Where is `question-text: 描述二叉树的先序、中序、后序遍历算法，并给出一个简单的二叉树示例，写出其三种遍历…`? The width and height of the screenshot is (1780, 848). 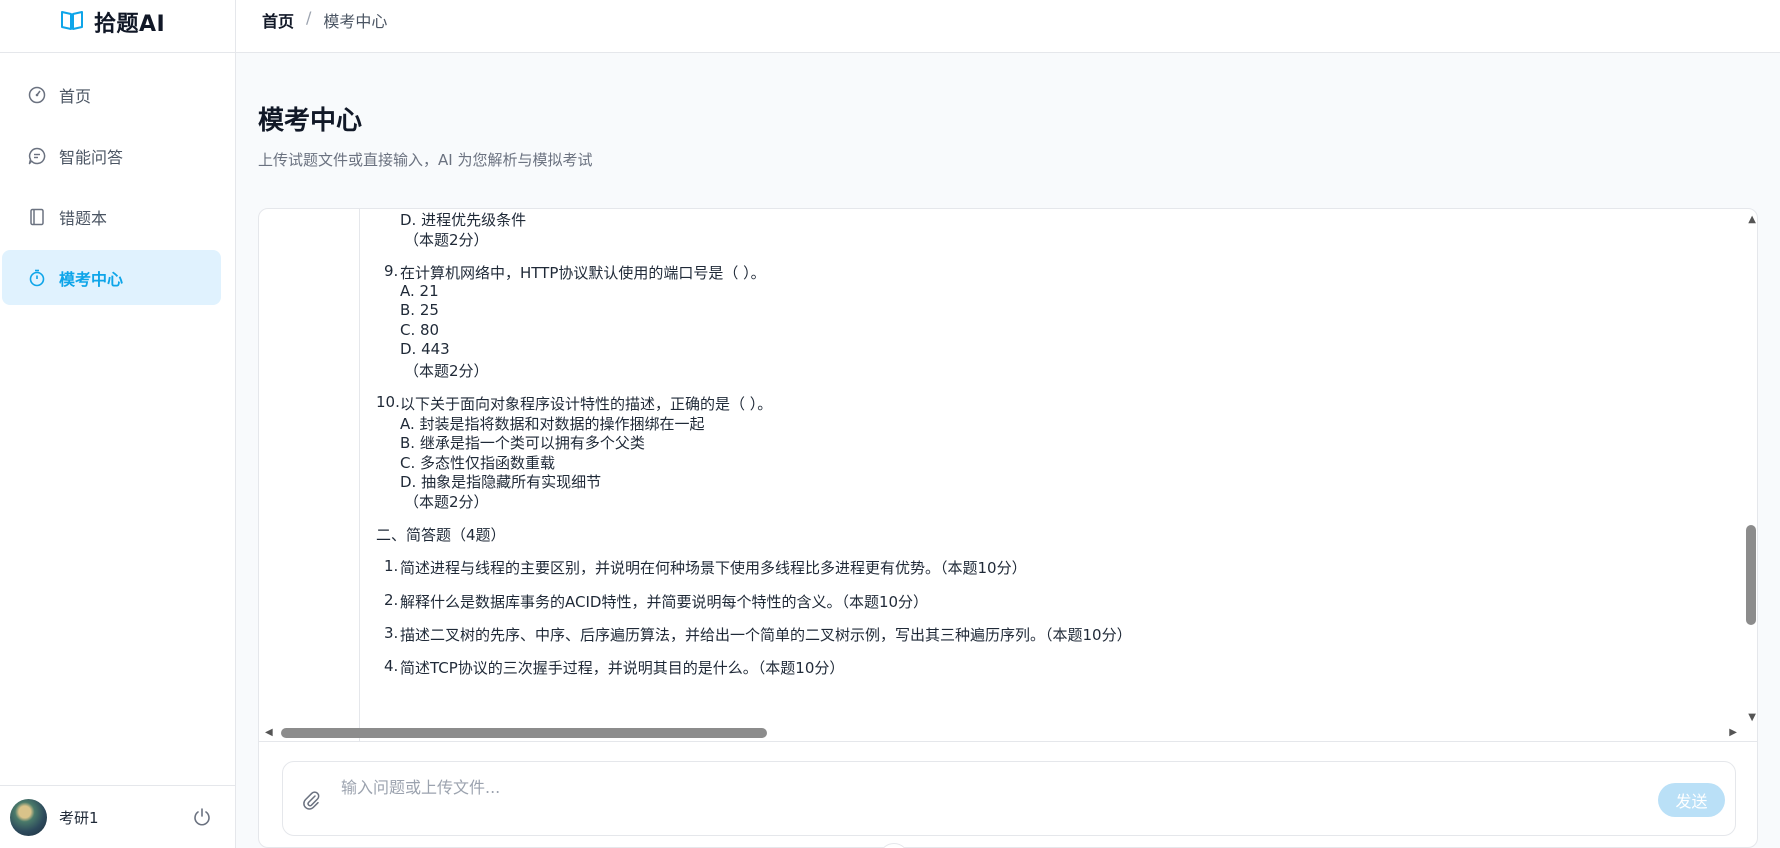
question-text: 描述二叉树的先序、中序、后序遍历算法，并给出一个简单的二叉树示例，写出其三种遍历… is located at coordinates (766, 635).